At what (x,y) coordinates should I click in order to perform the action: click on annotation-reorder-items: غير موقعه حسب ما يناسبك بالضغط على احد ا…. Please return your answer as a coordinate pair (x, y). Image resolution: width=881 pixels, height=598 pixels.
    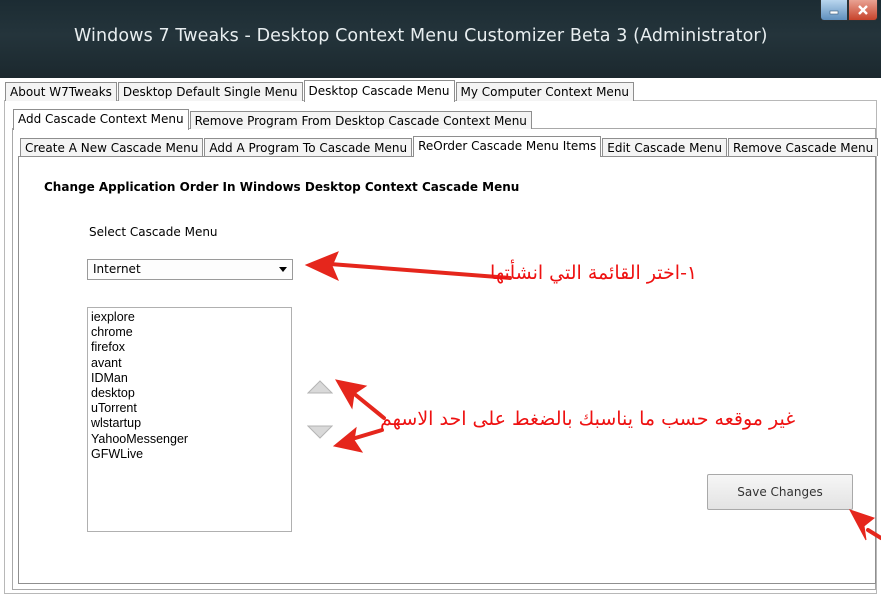
    Looking at the image, I should click on (588, 419).